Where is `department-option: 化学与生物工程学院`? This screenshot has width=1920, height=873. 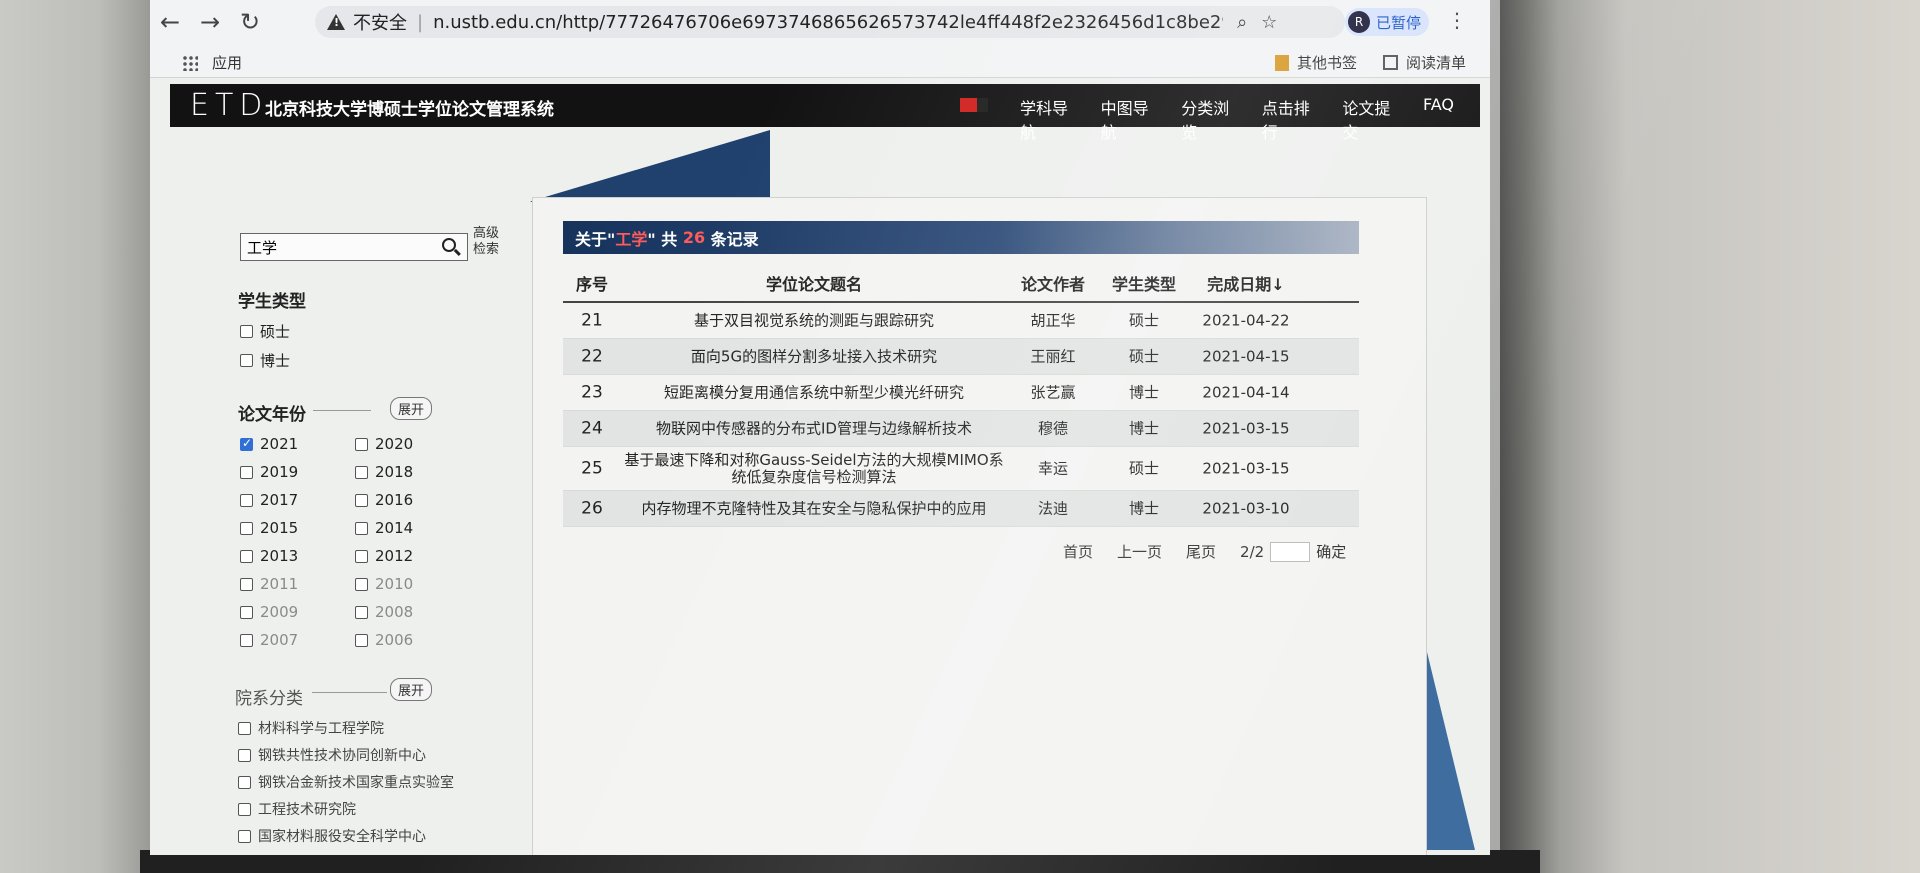 department-option: 化学与生物工程学院 is located at coordinates (311, 854).